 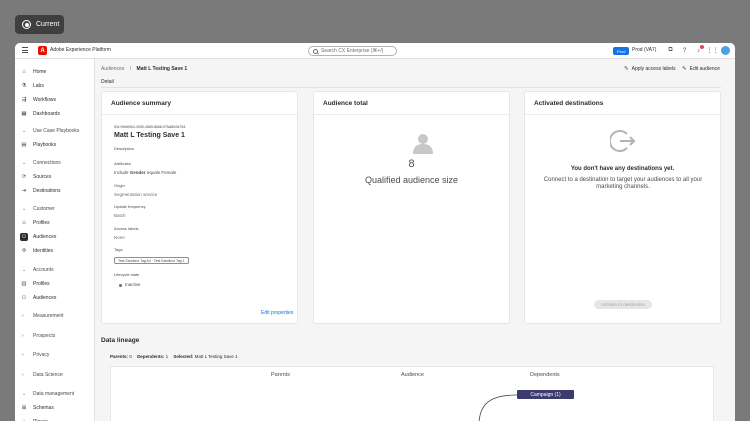 What do you see at coordinates (26, 24) in the screenshot?
I see `record-icon` at bounding box center [26, 24].